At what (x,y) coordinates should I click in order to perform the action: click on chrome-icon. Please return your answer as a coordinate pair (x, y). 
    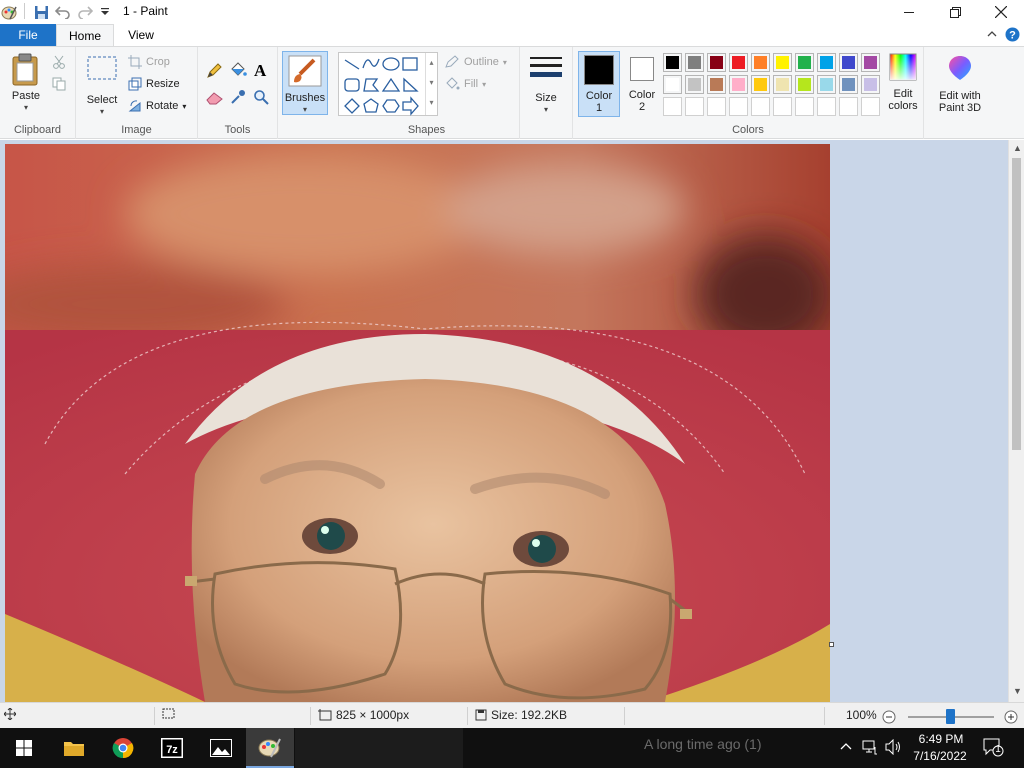
    Looking at the image, I should click on (123, 748).